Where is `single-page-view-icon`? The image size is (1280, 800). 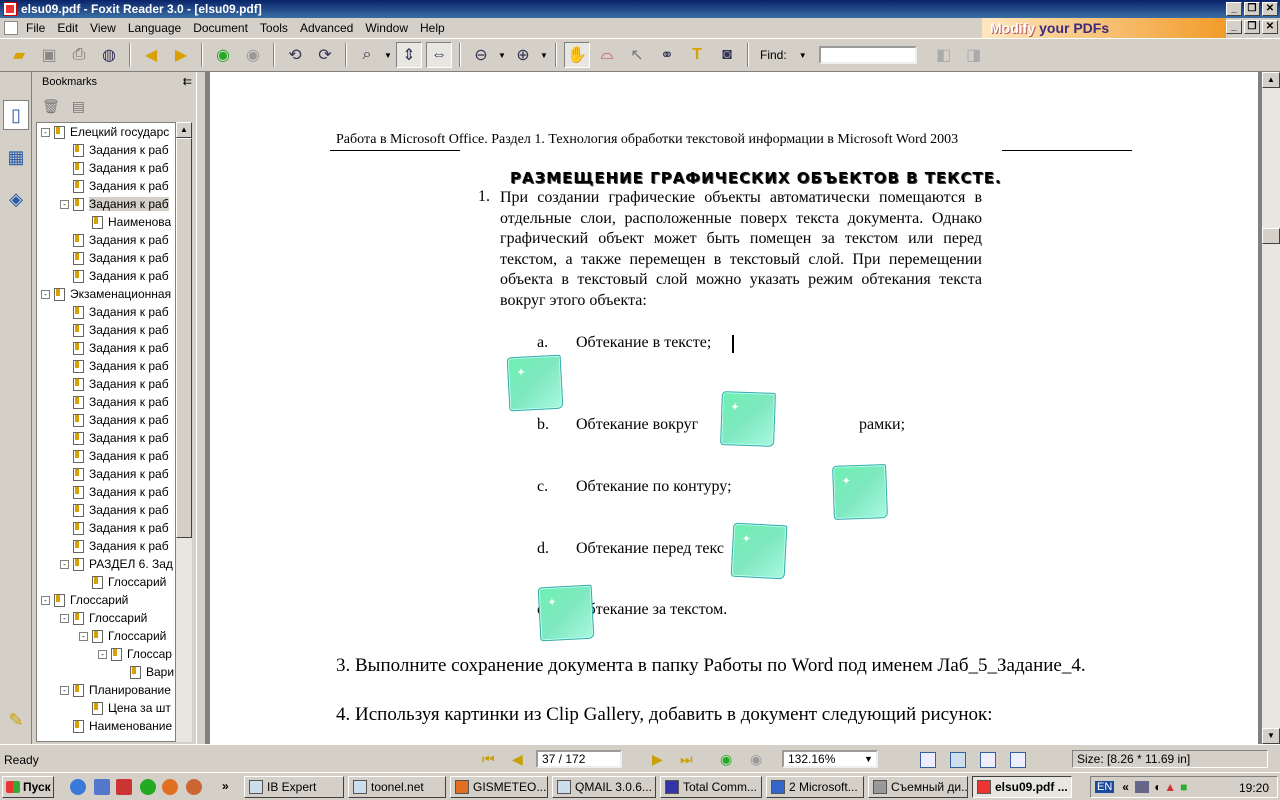 single-page-view-icon is located at coordinates (928, 760).